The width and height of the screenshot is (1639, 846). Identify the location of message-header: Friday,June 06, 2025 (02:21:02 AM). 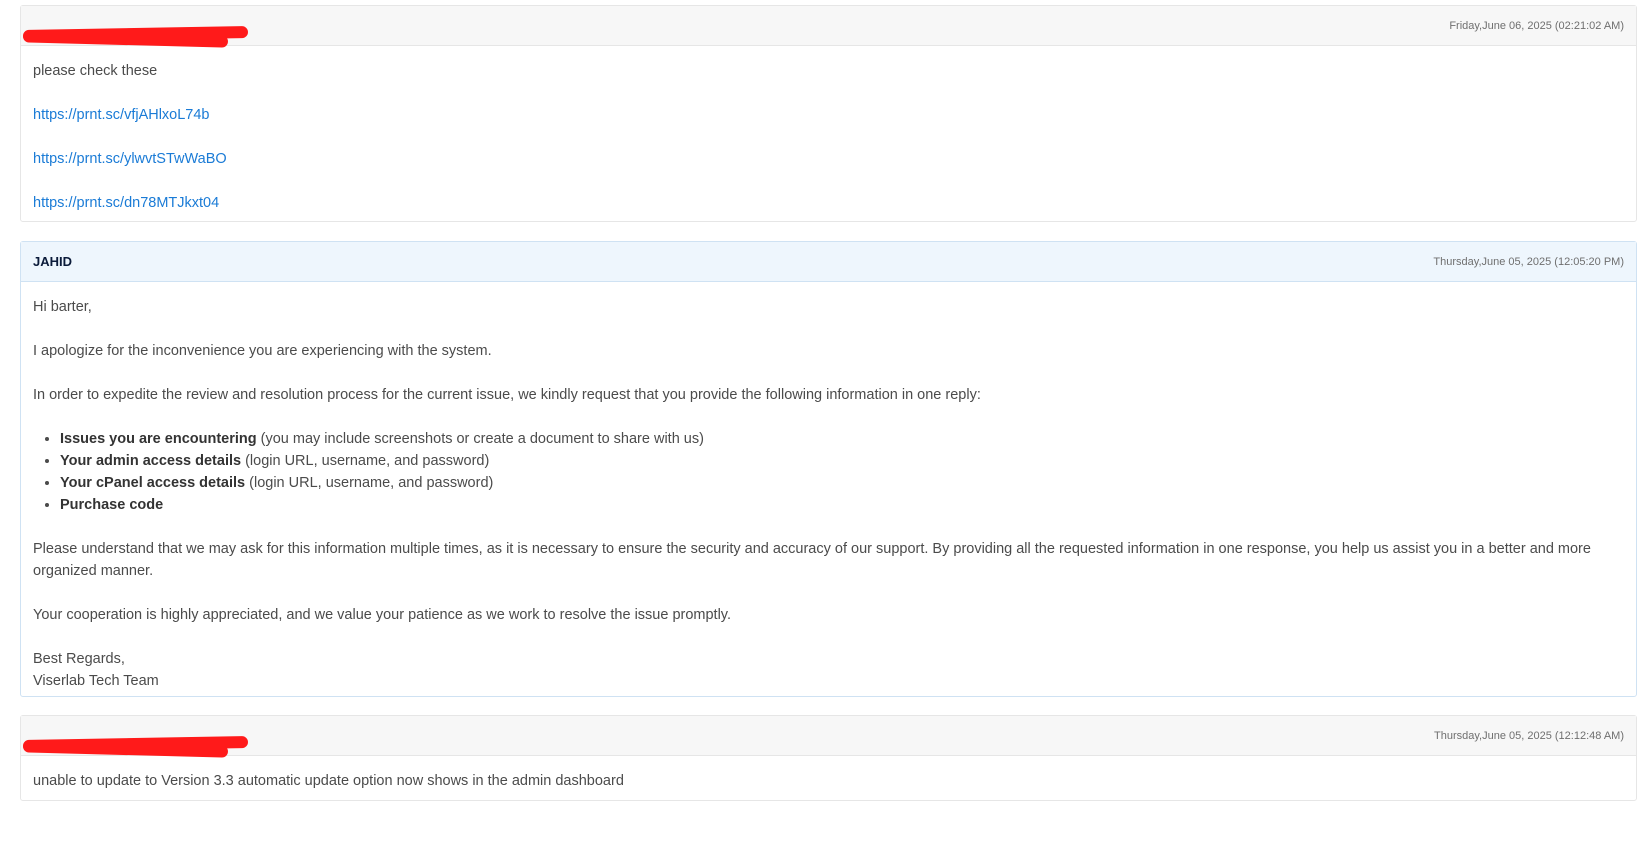
(828, 27).